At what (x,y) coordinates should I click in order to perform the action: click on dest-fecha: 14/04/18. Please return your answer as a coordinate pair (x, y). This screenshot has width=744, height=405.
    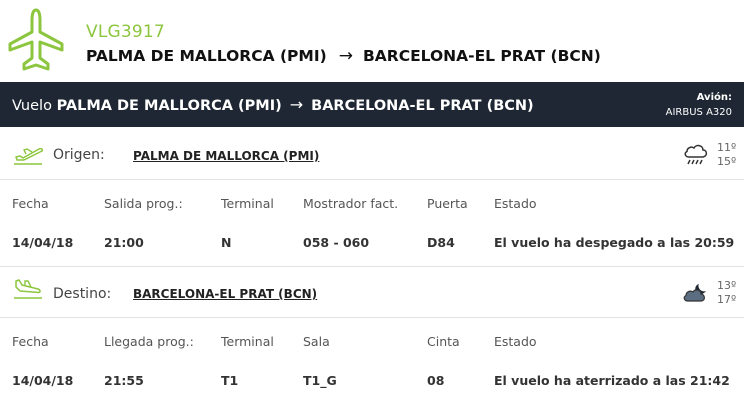
    Looking at the image, I should click on (43, 380).